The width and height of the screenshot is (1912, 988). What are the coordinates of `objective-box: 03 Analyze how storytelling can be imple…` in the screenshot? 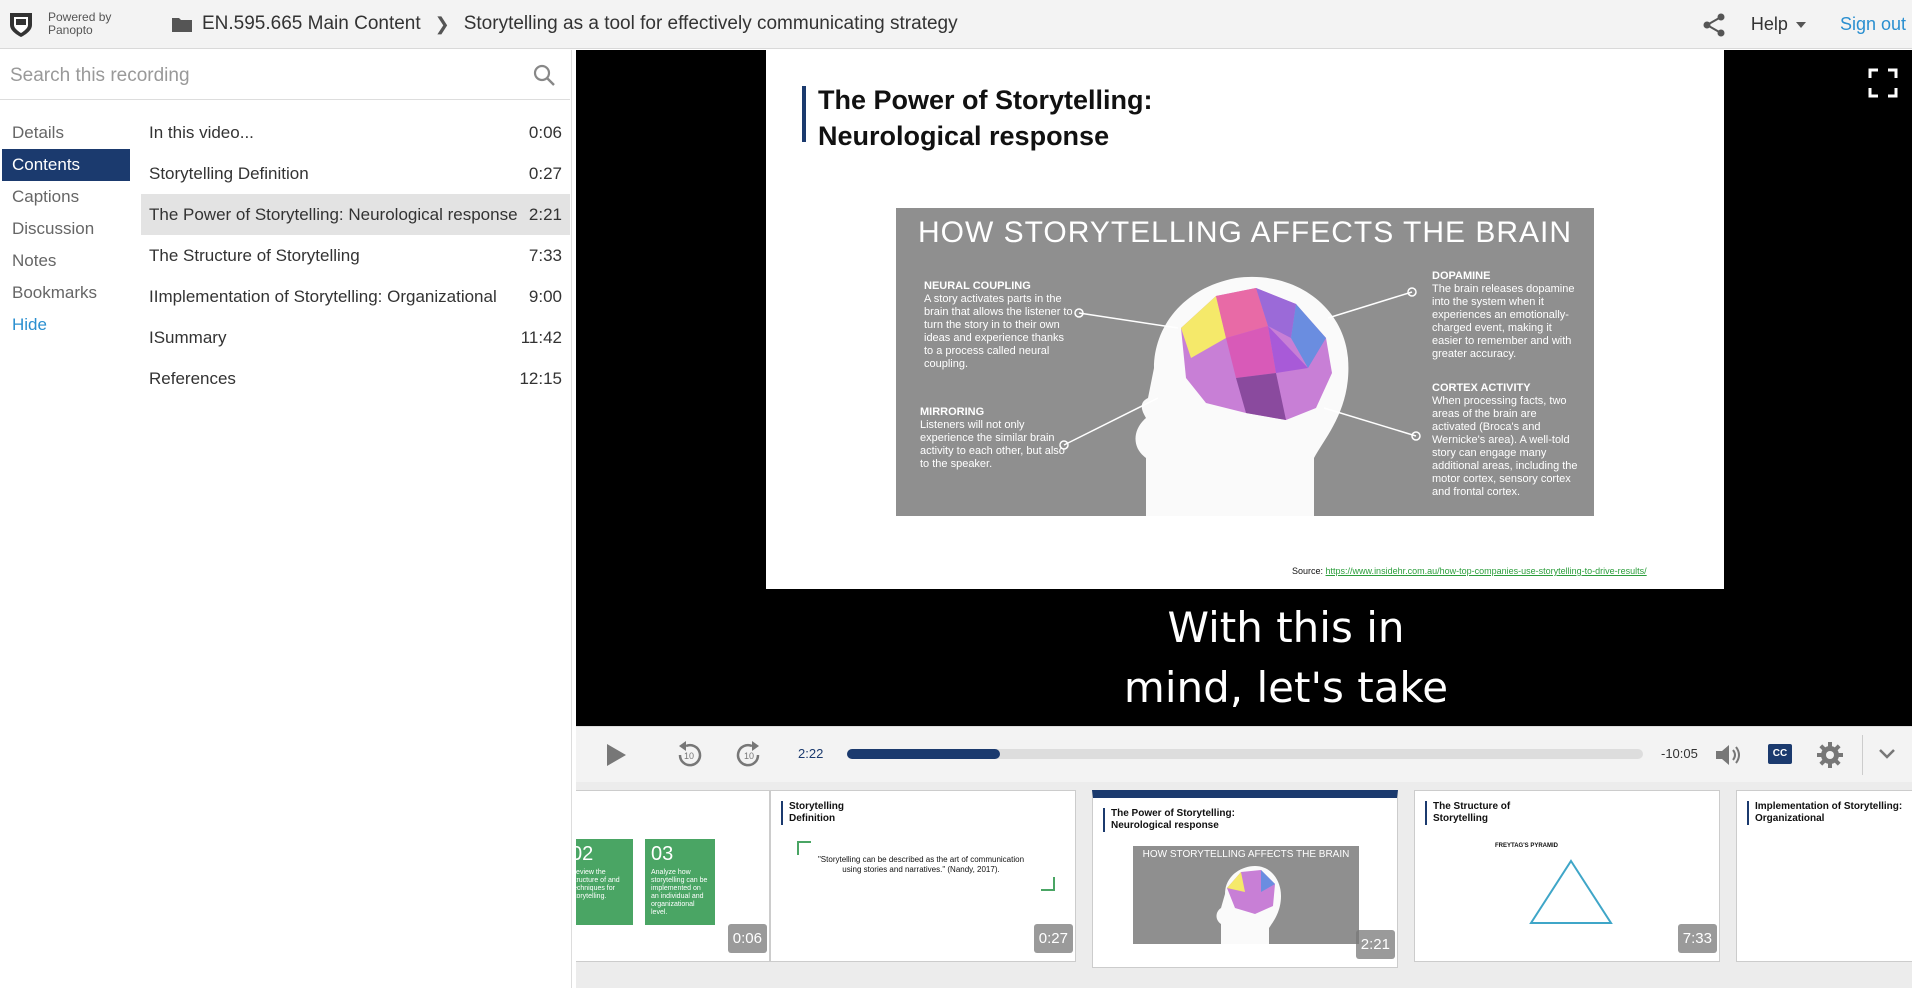 It's located at (680, 882).